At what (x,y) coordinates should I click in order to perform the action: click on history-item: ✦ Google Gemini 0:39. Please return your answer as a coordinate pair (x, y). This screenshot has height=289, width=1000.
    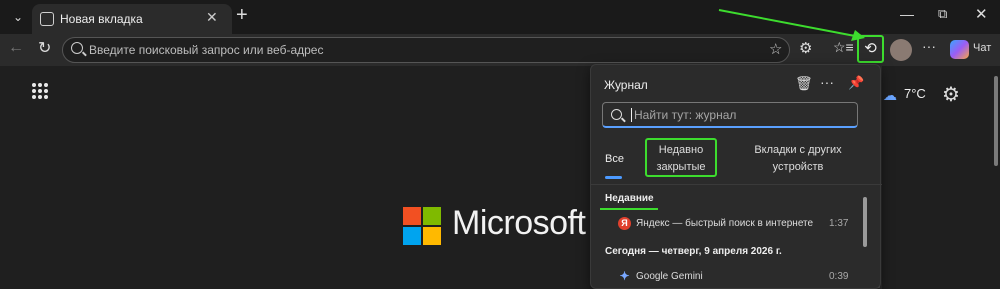
    Looking at the image, I should click on (726, 277).